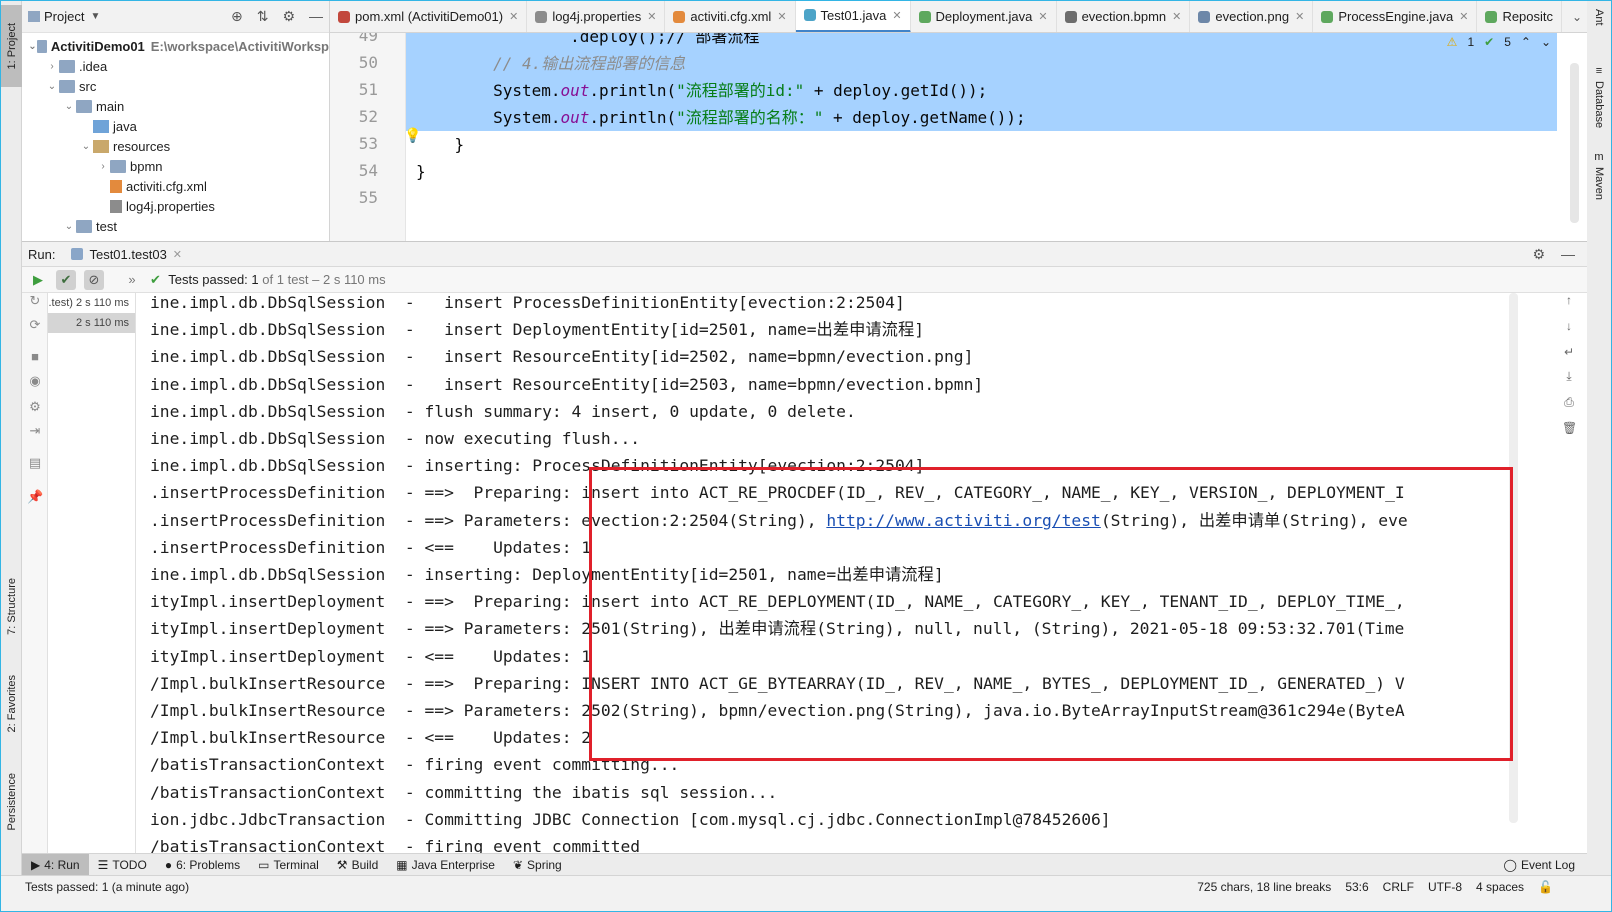 The width and height of the screenshot is (1612, 912). Describe the element at coordinates (1569, 402) in the screenshot. I see `print-icon: ⎙` at that location.